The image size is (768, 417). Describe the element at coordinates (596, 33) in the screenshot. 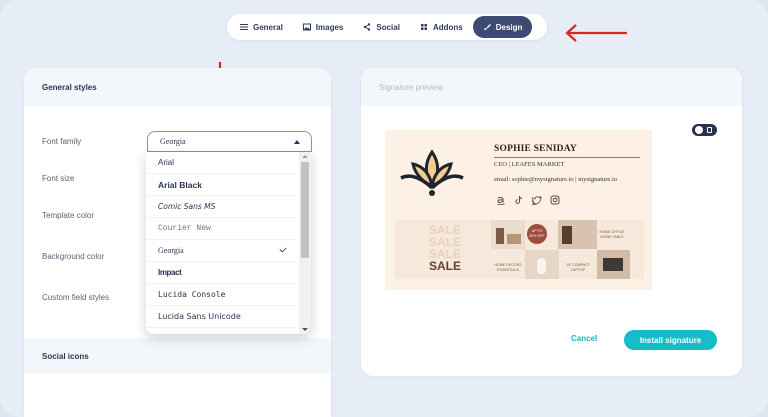

I see `annotation-arrow-left-icon` at that location.